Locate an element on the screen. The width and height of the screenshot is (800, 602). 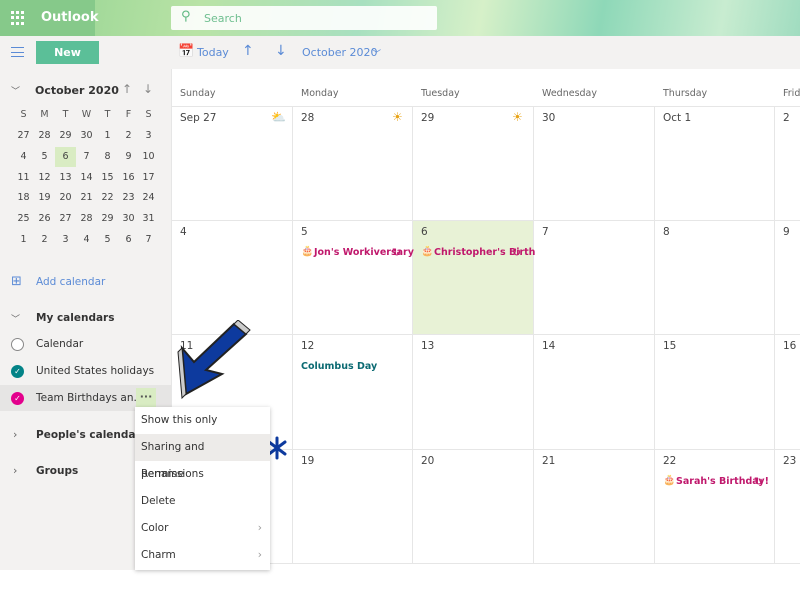
day-cell-number: 5 is located at coordinates (304, 232).